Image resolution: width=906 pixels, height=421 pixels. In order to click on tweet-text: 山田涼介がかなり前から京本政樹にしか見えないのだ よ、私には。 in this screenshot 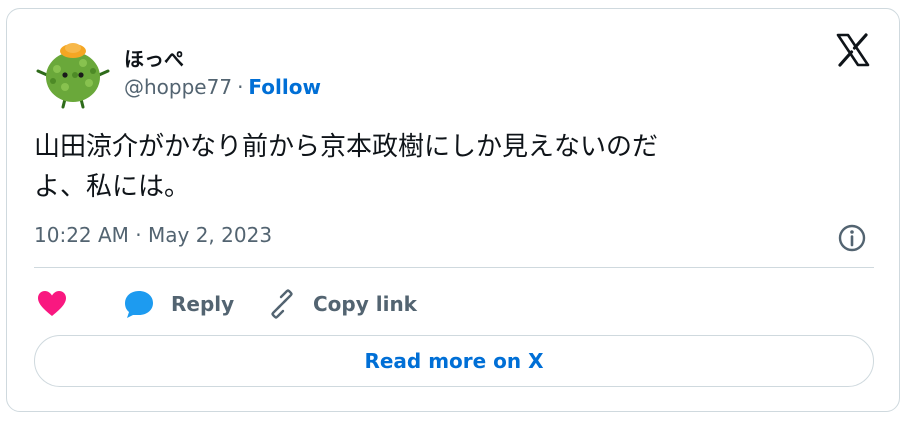, I will do `click(346, 167)`.